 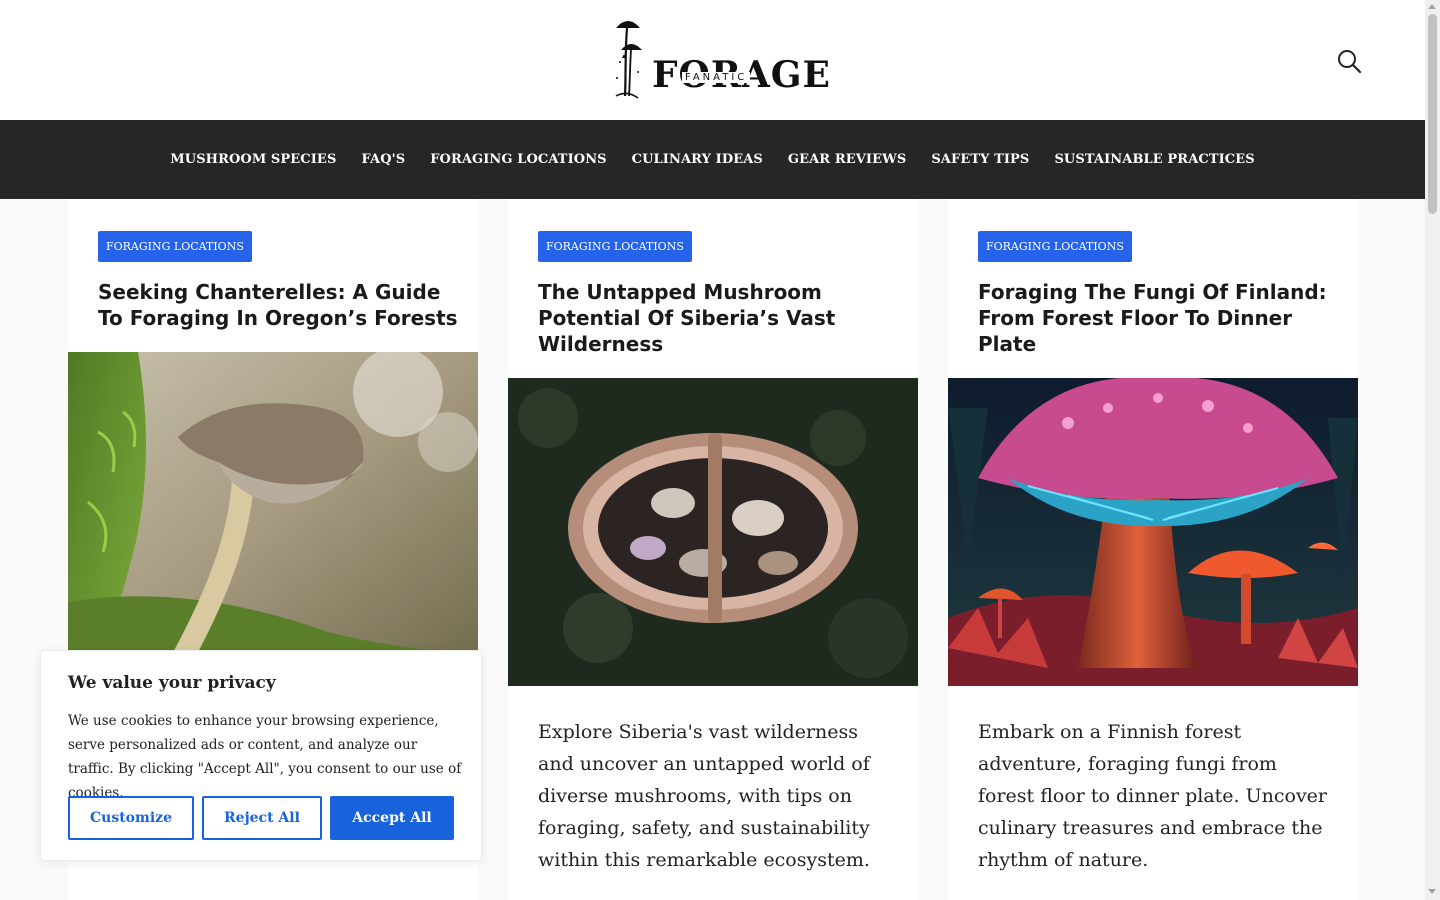 I want to click on basket-of-mushrooms-image, so click(x=713, y=532).